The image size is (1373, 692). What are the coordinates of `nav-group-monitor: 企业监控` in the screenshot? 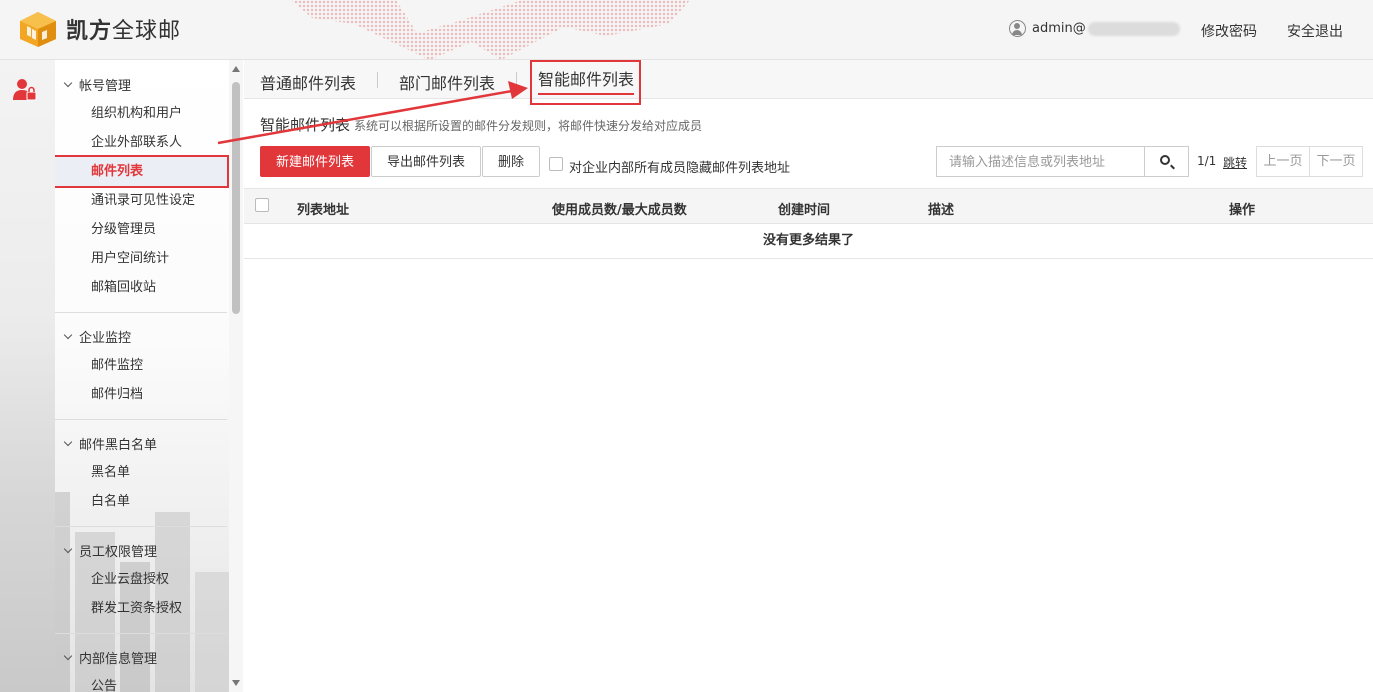 It's located at (148, 336).